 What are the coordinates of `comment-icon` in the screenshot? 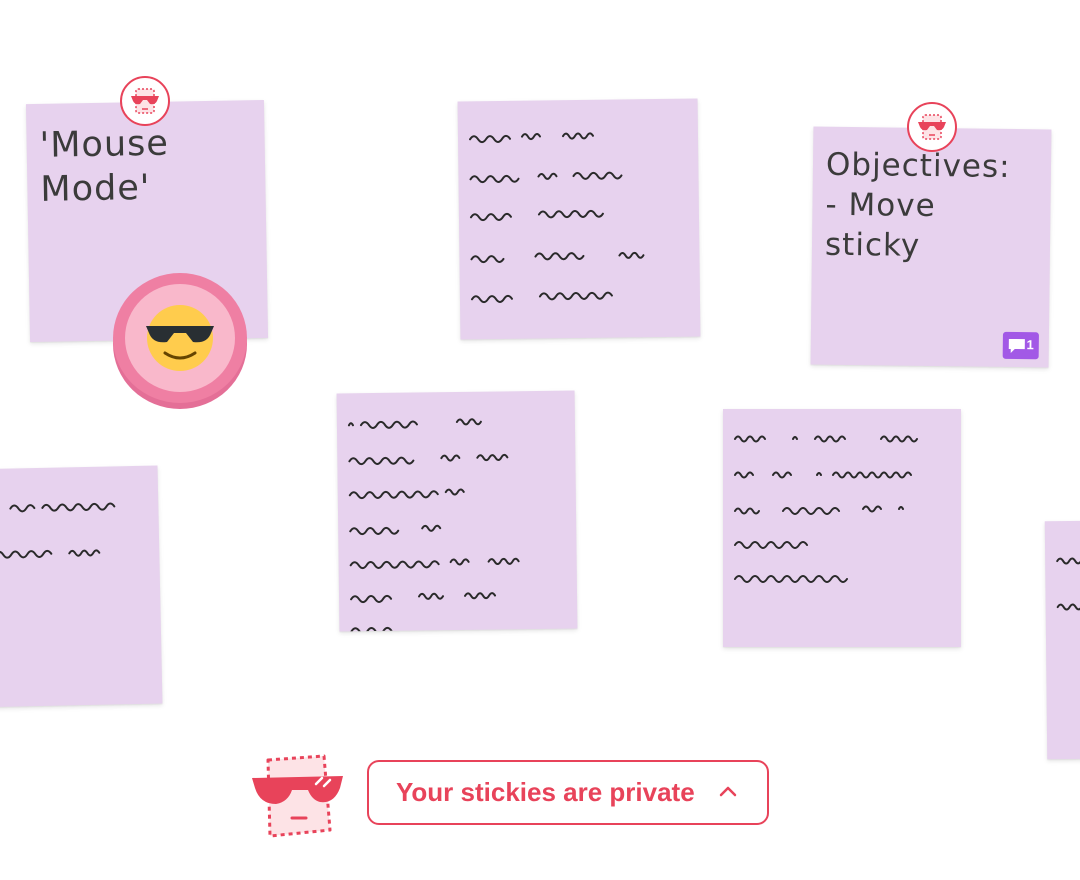 It's located at (1016, 345).